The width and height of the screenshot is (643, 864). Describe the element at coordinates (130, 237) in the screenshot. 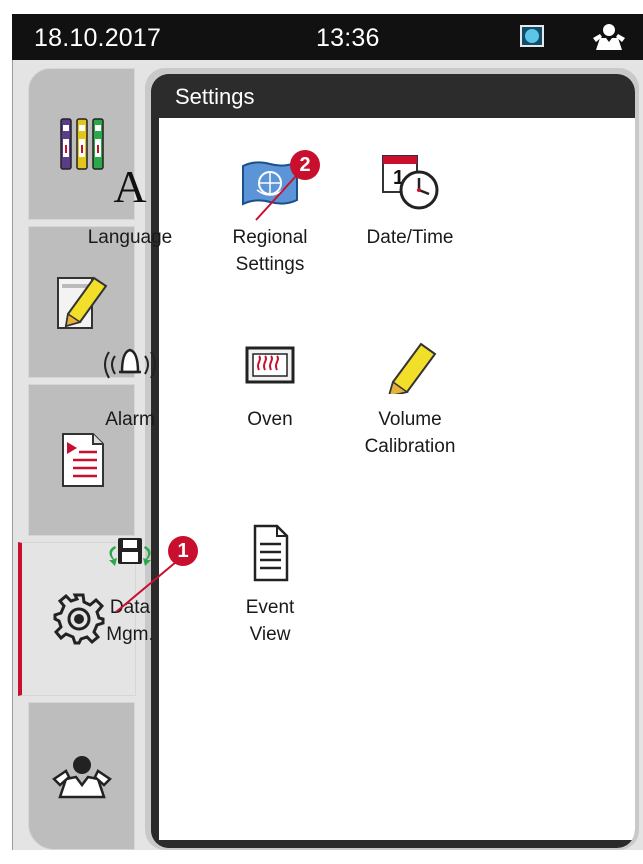

I see `setting-label-language: Language` at that location.